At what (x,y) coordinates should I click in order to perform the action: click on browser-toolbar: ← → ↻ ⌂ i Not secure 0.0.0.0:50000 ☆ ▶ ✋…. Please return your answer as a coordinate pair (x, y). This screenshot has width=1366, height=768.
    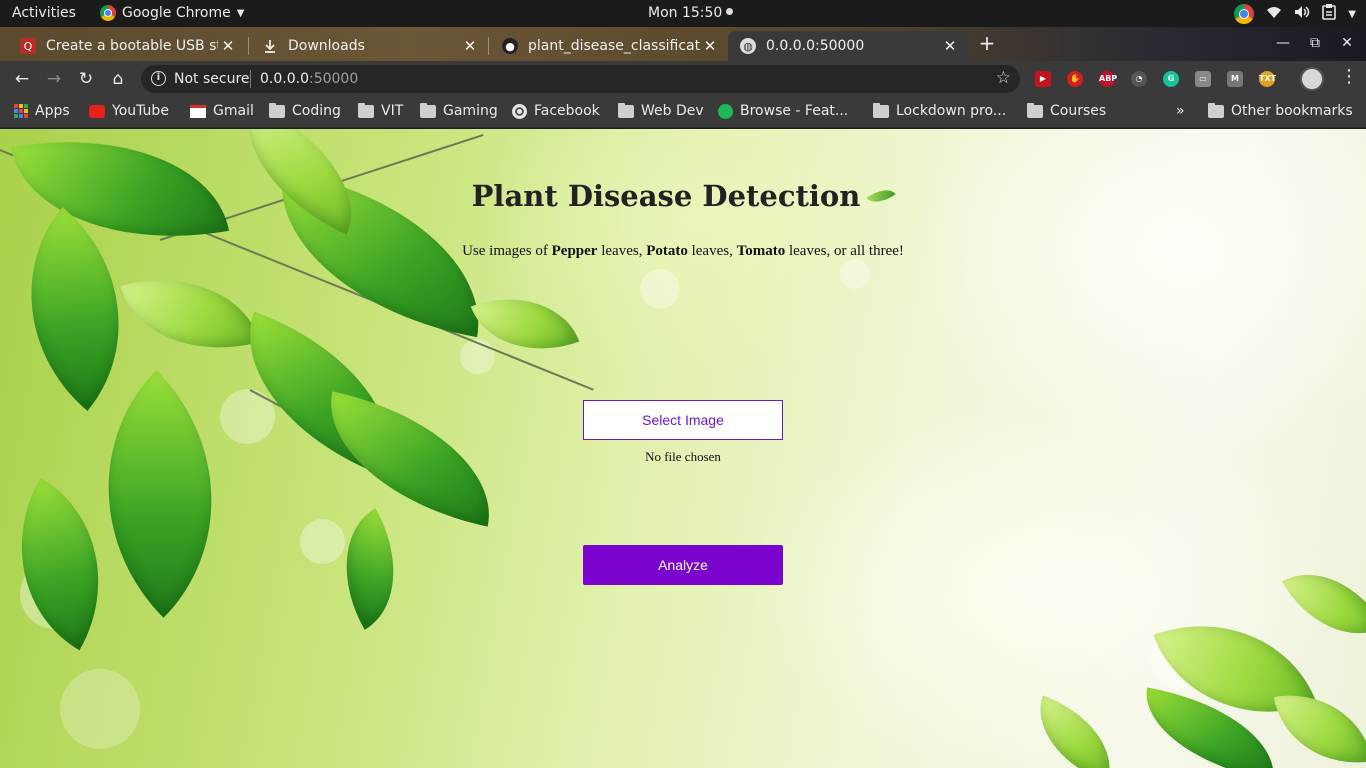
    Looking at the image, I should click on (683, 79).